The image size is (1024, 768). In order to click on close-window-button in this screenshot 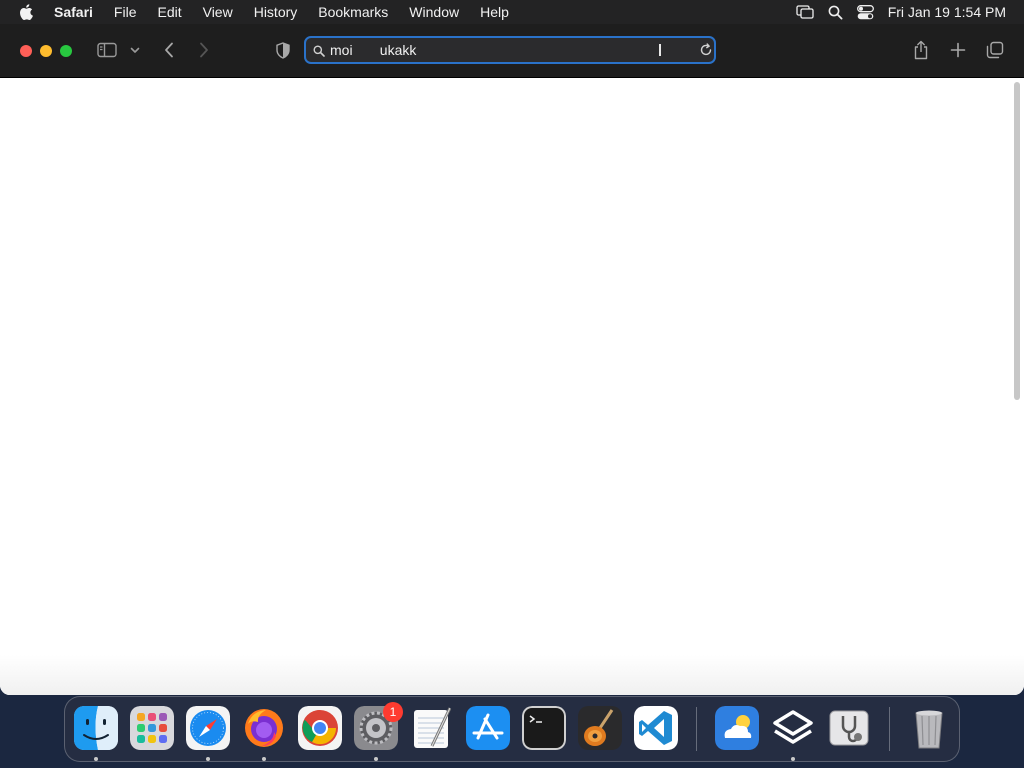, I will do `click(26, 51)`.